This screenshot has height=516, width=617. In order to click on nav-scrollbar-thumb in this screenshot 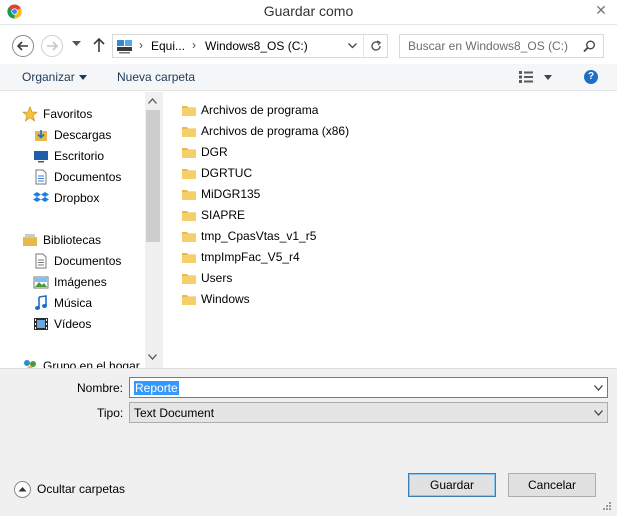, I will do `click(153, 176)`.